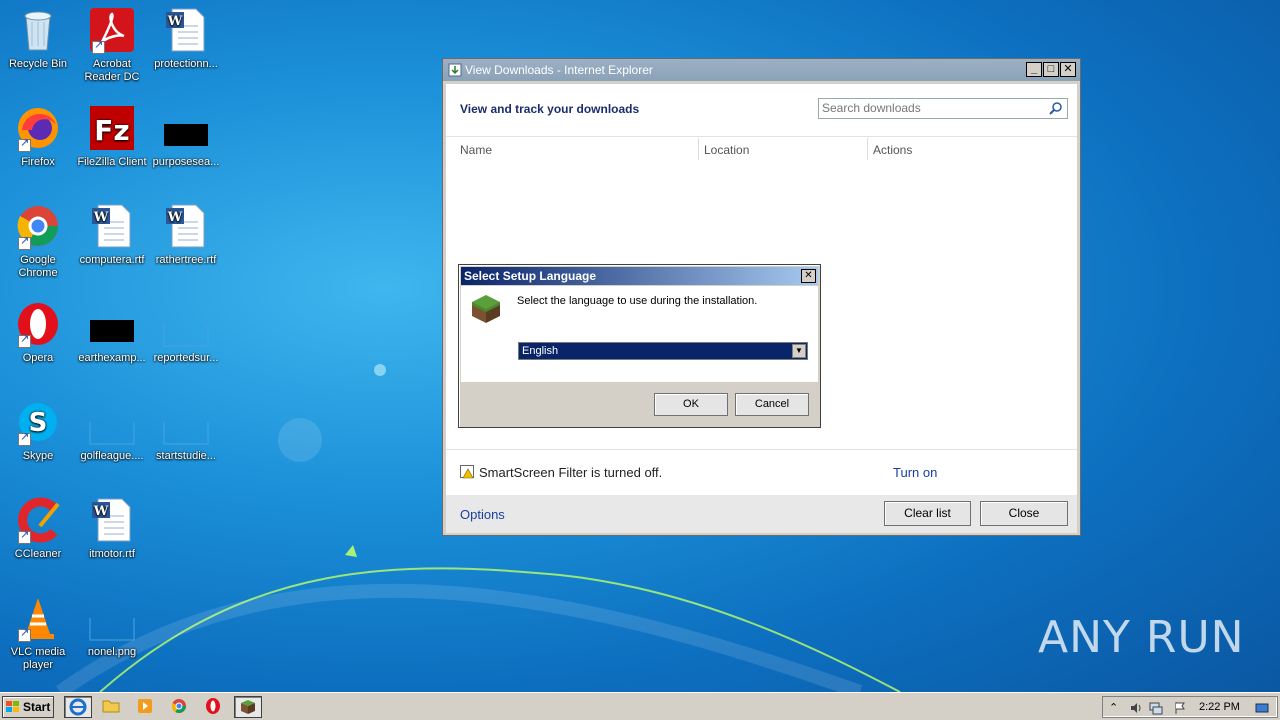  Describe the element at coordinates (871, 108) in the screenshot. I see `search-placeholder: Search downloads` at that location.